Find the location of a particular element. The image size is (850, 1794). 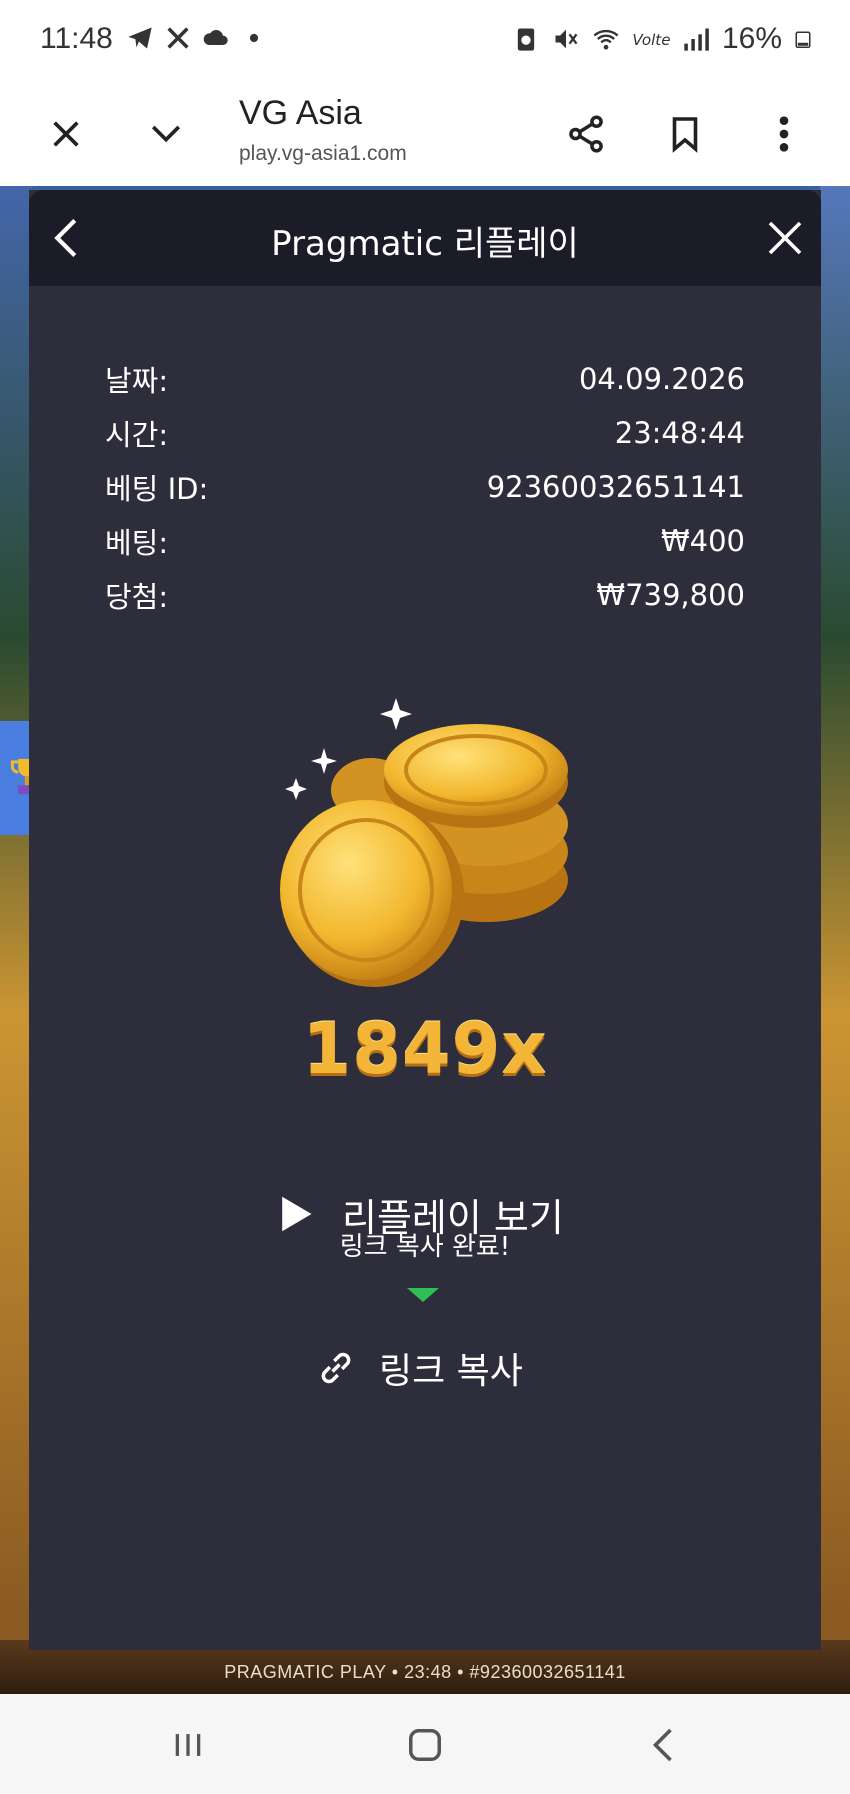

bookmark-icon is located at coordinates (685, 135).